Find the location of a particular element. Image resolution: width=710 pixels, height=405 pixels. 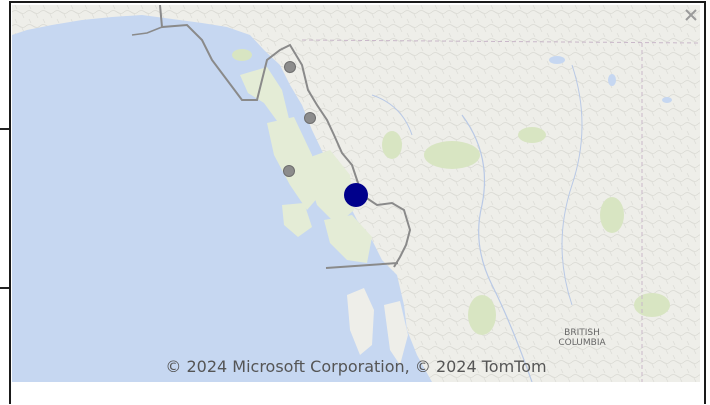

region-label-line2: COLUMBIA is located at coordinates (582, 343).